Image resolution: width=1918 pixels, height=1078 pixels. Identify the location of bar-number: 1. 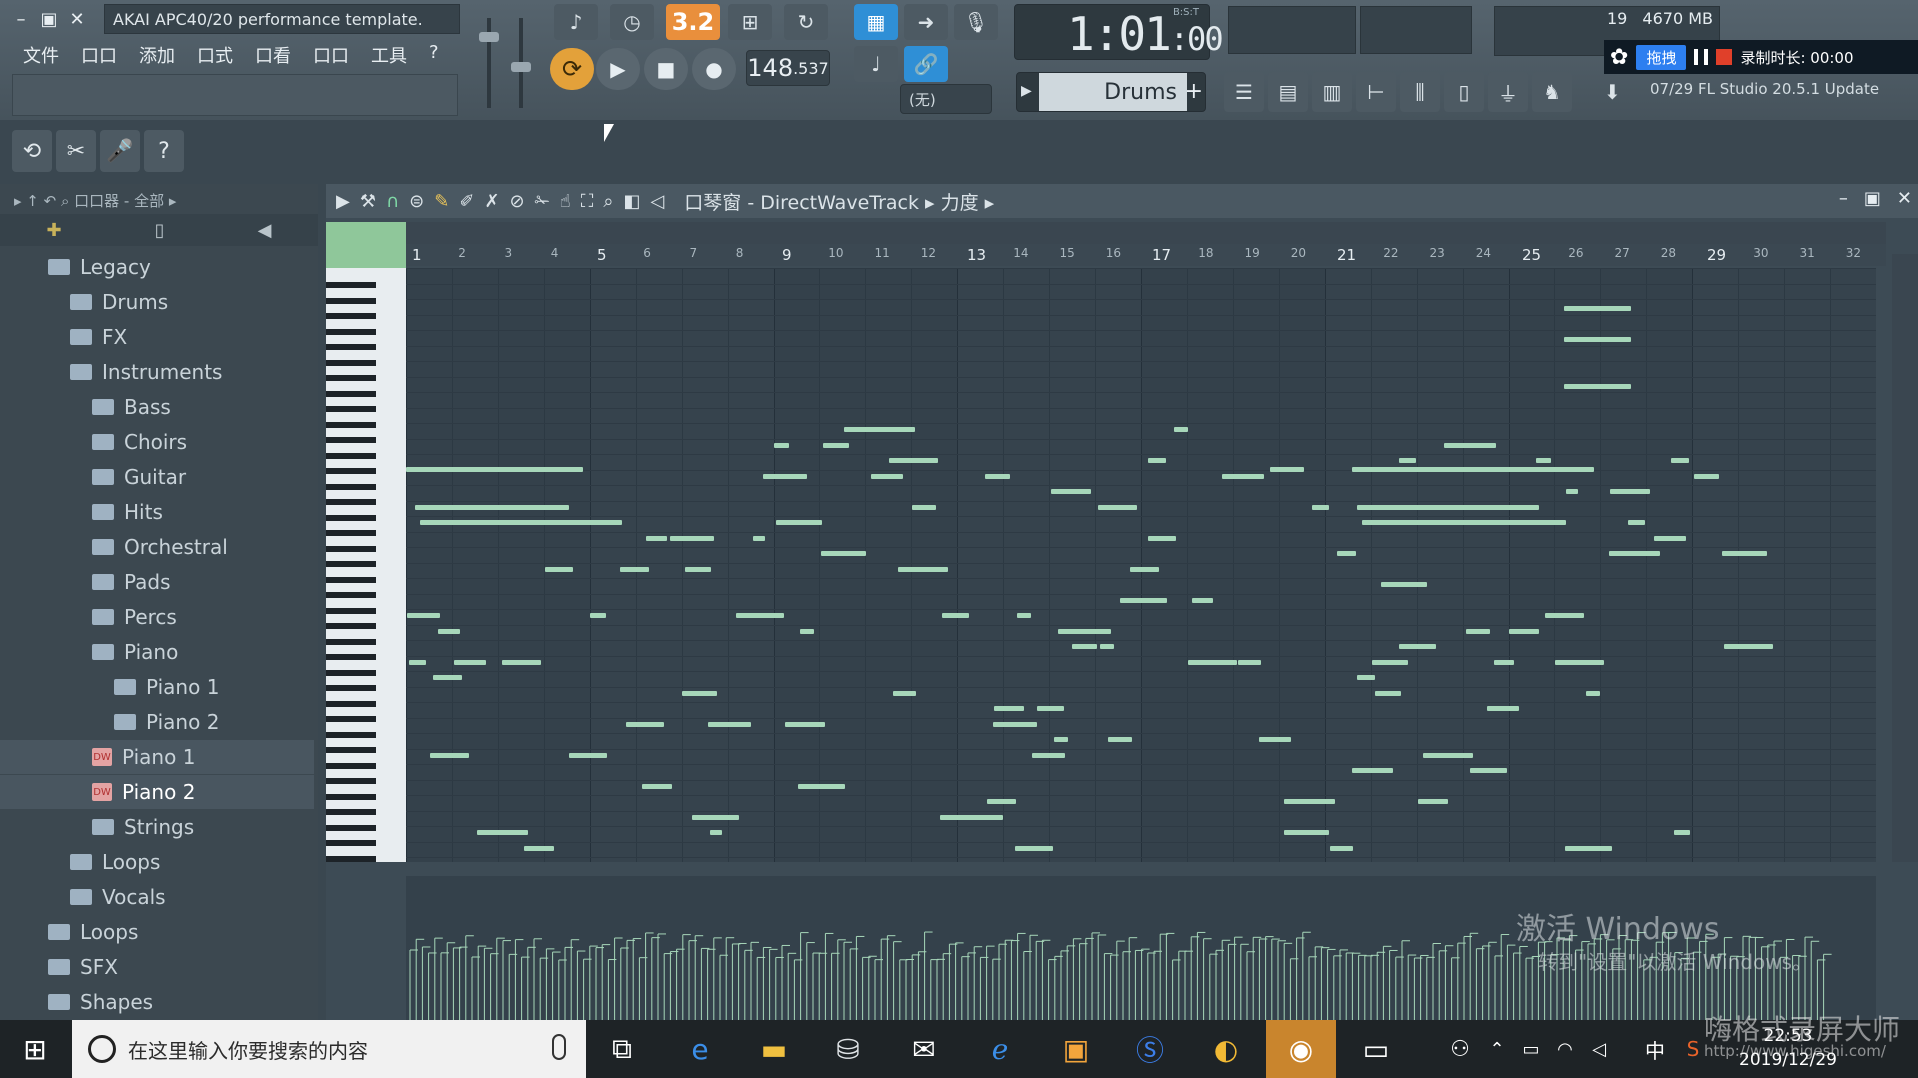
(417, 255).